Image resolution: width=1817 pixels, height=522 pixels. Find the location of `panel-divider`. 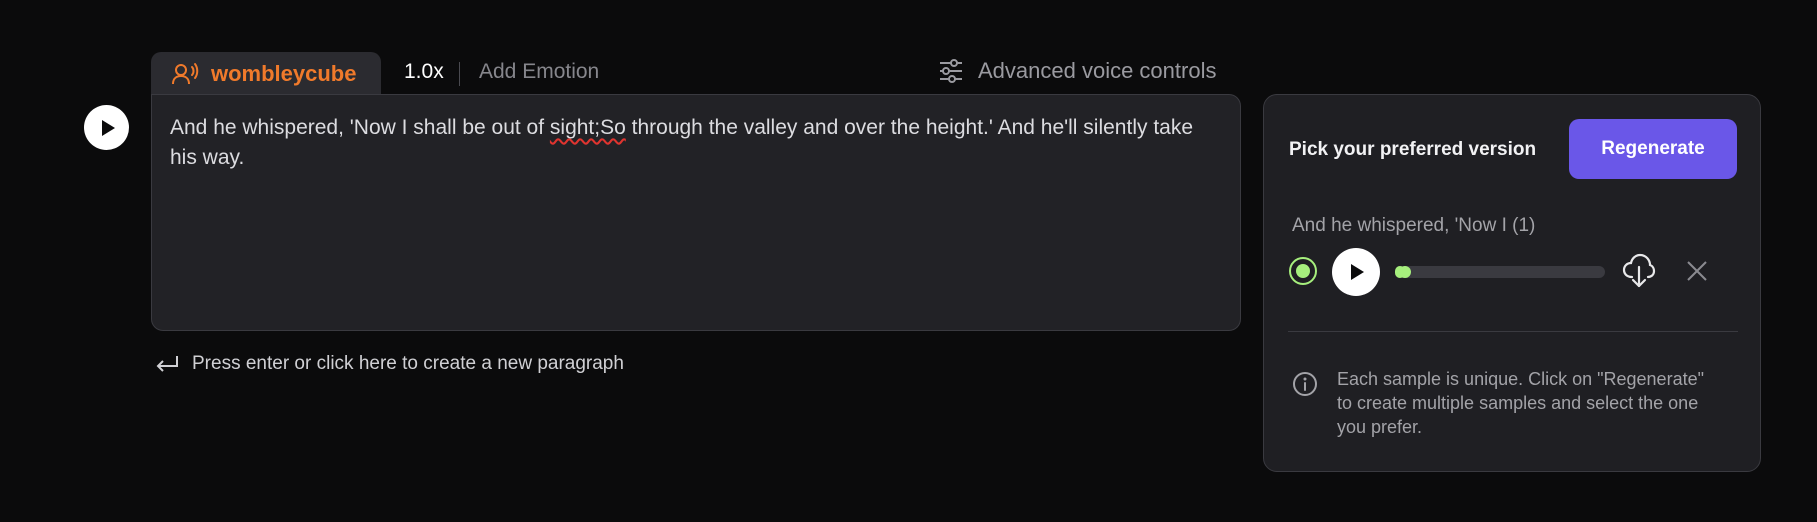

panel-divider is located at coordinates (1513, 331).